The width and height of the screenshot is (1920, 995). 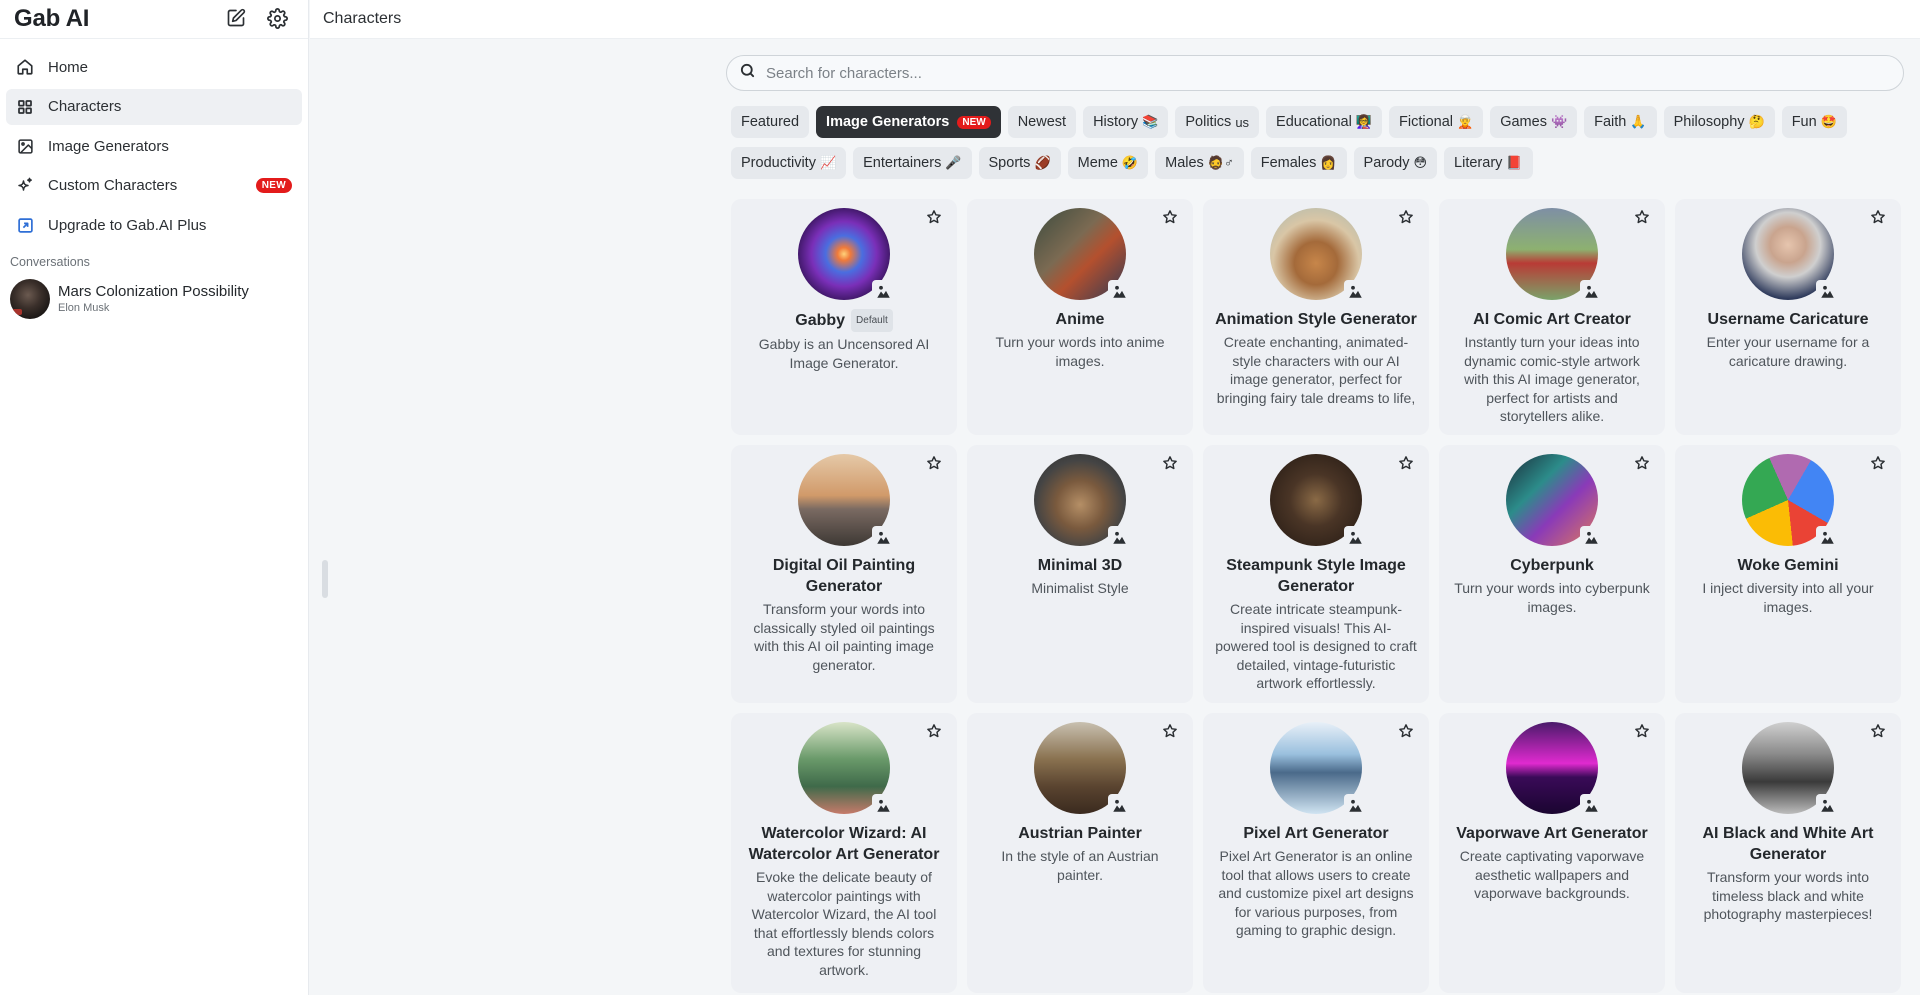 I want to click on chip-label: Females, so click(x=1288, y=163).